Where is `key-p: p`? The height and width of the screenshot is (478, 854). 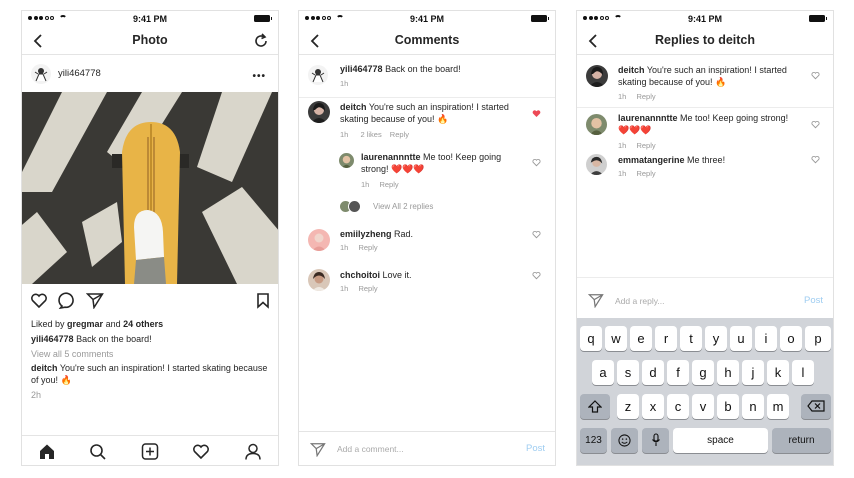
key-p: p is located at coordinates (818, 338).